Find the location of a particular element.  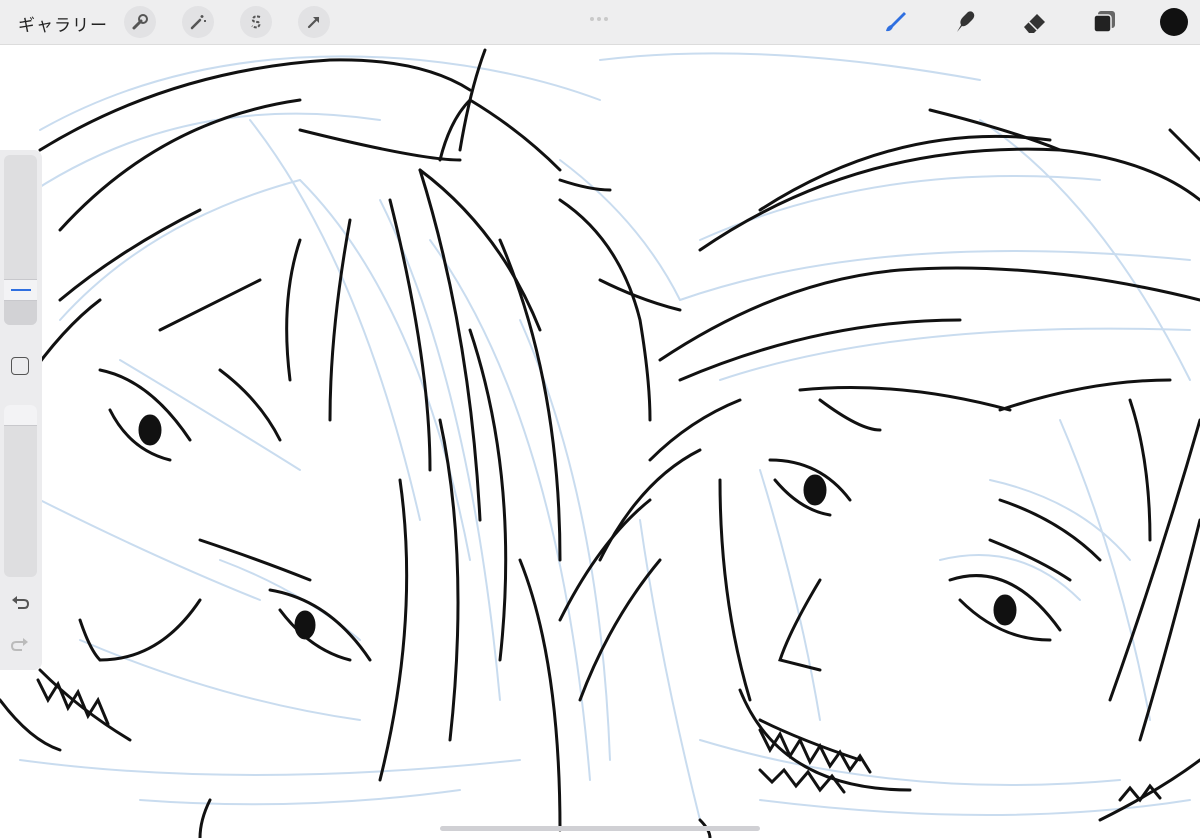

arrow-transform-icon is located at coordinates (313, 22).